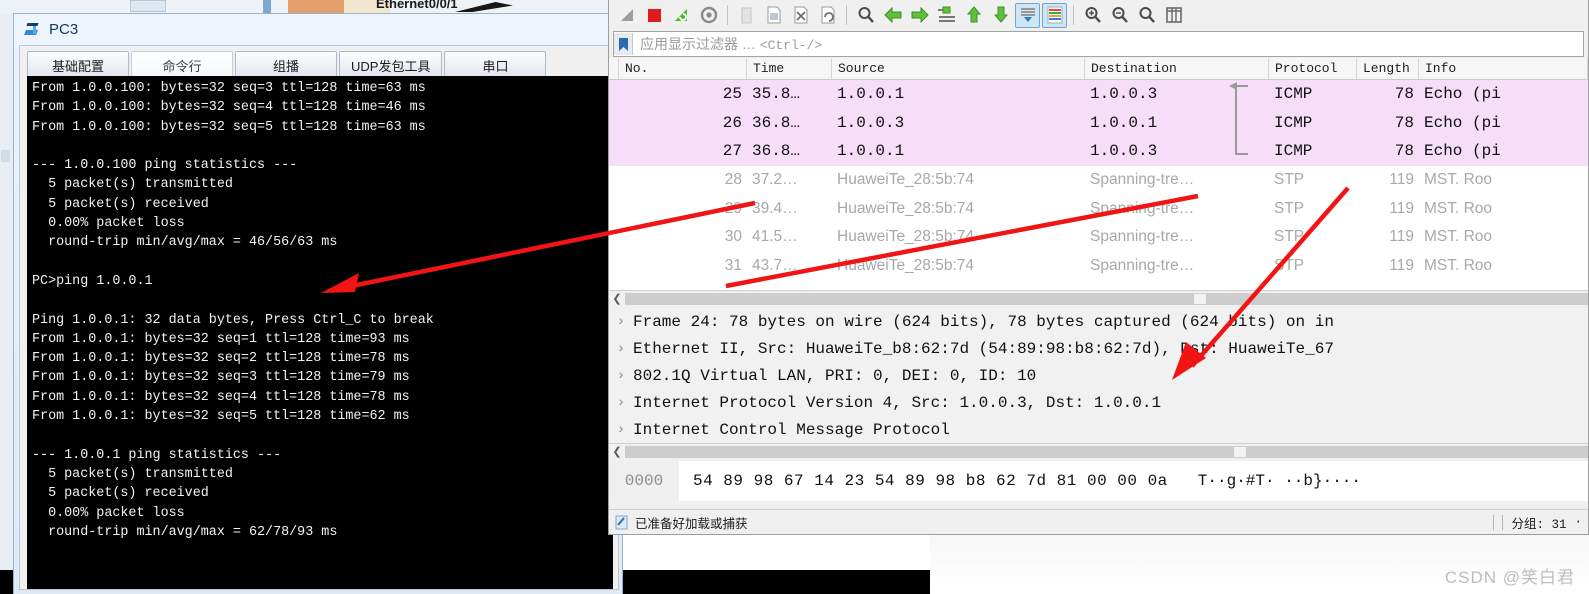 This screenshot has width=1589, height=594. Describe the element at coordinates (617, 452) in the screenshot. I see `detail-scroll-left-icon: ❮` at that location.